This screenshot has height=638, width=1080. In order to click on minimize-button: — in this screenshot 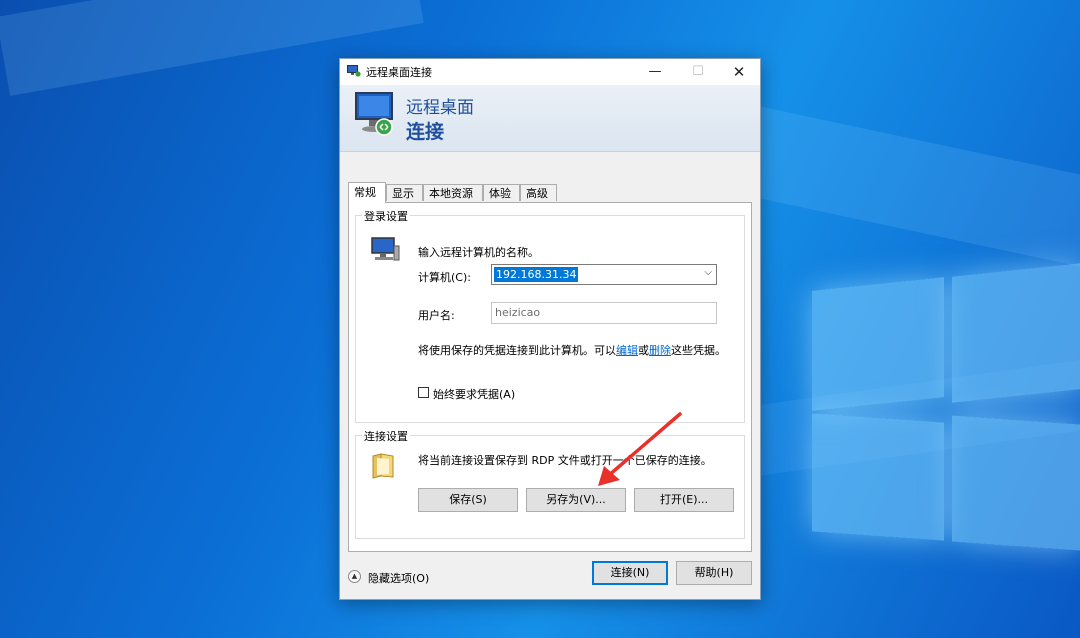, I will do `click(655, 72)`.